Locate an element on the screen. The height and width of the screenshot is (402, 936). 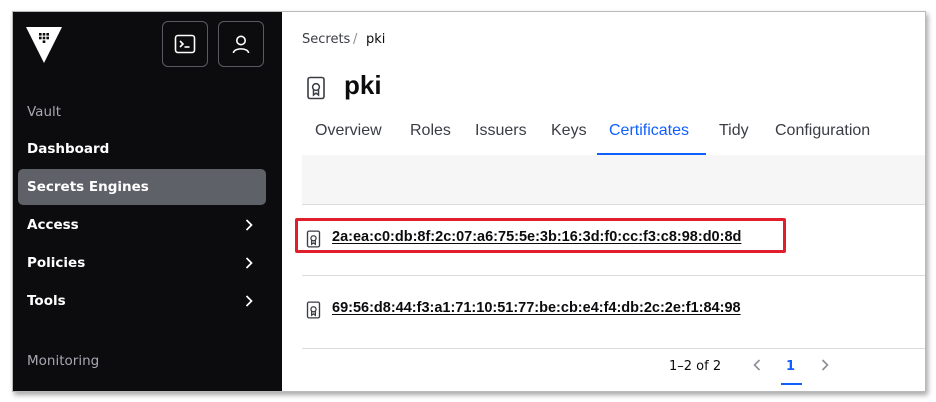
list-toolbar is located at coordinates (613, 180).